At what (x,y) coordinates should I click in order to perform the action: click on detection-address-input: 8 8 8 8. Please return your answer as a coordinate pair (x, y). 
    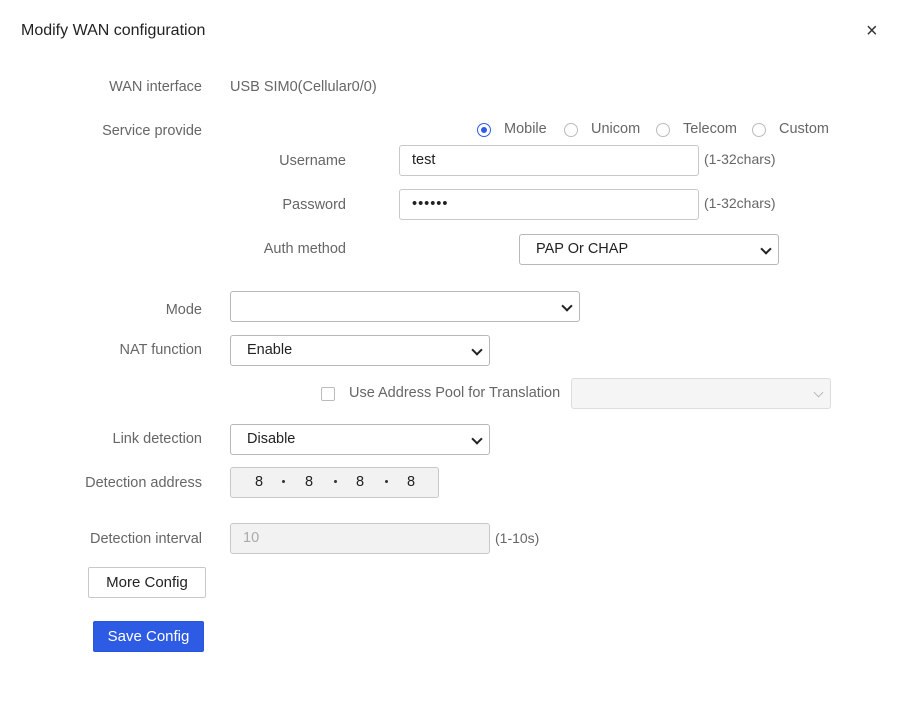
    Looking at the image, I should click on (334, 482).